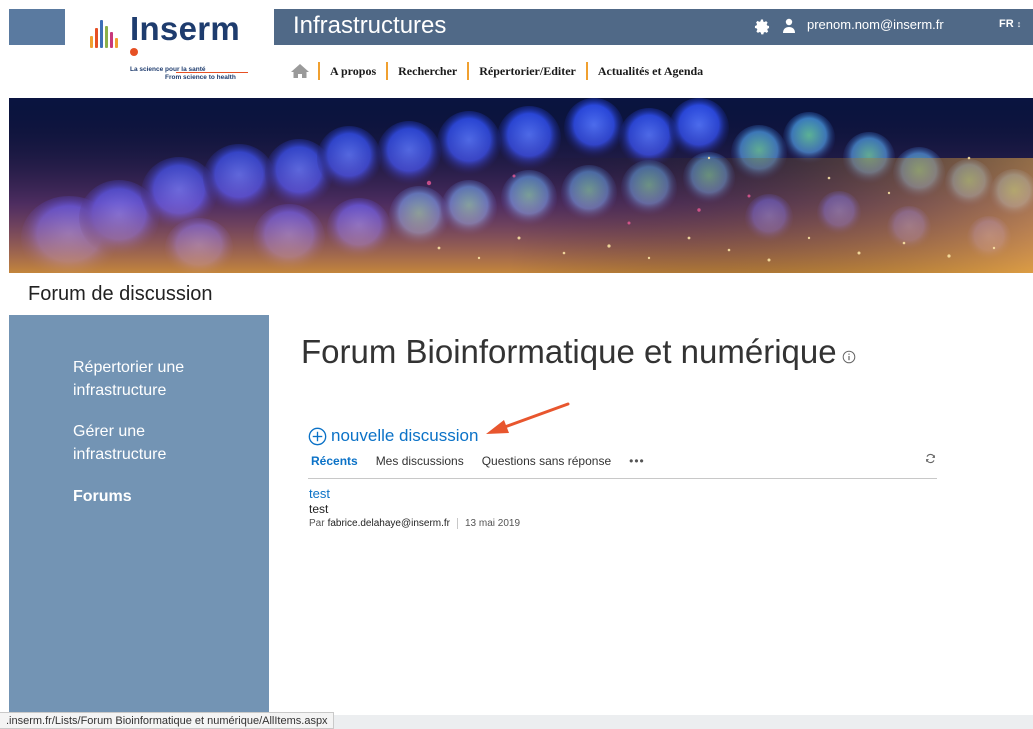 The image size is (1033, 729). What do you see at coordinates (420, 461) in the screenshot?
I see `tab-mes-discussions: Mes discussions` at bounding box center [420, 461].